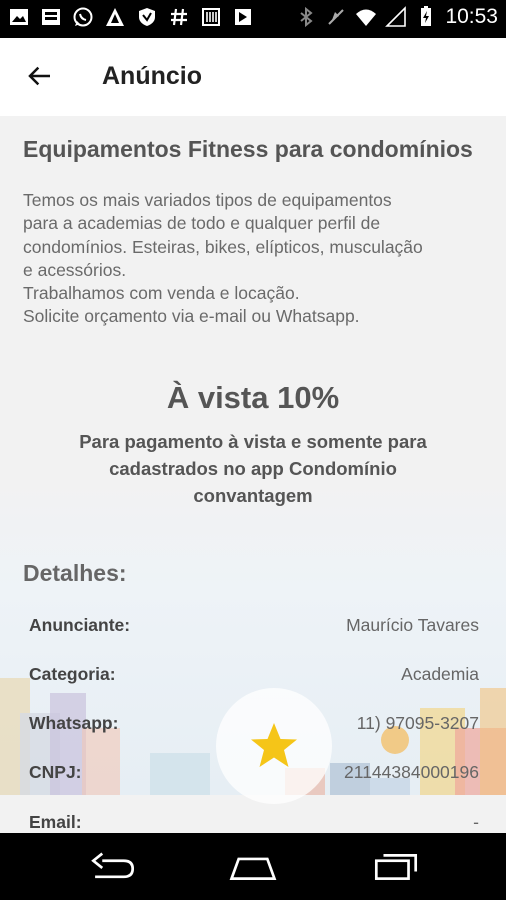 Image resolution: width=506 pixels, height=900 pixels. I want to click on ad-description-line: Trabalhamos com venda e locação., so click(161, 293).